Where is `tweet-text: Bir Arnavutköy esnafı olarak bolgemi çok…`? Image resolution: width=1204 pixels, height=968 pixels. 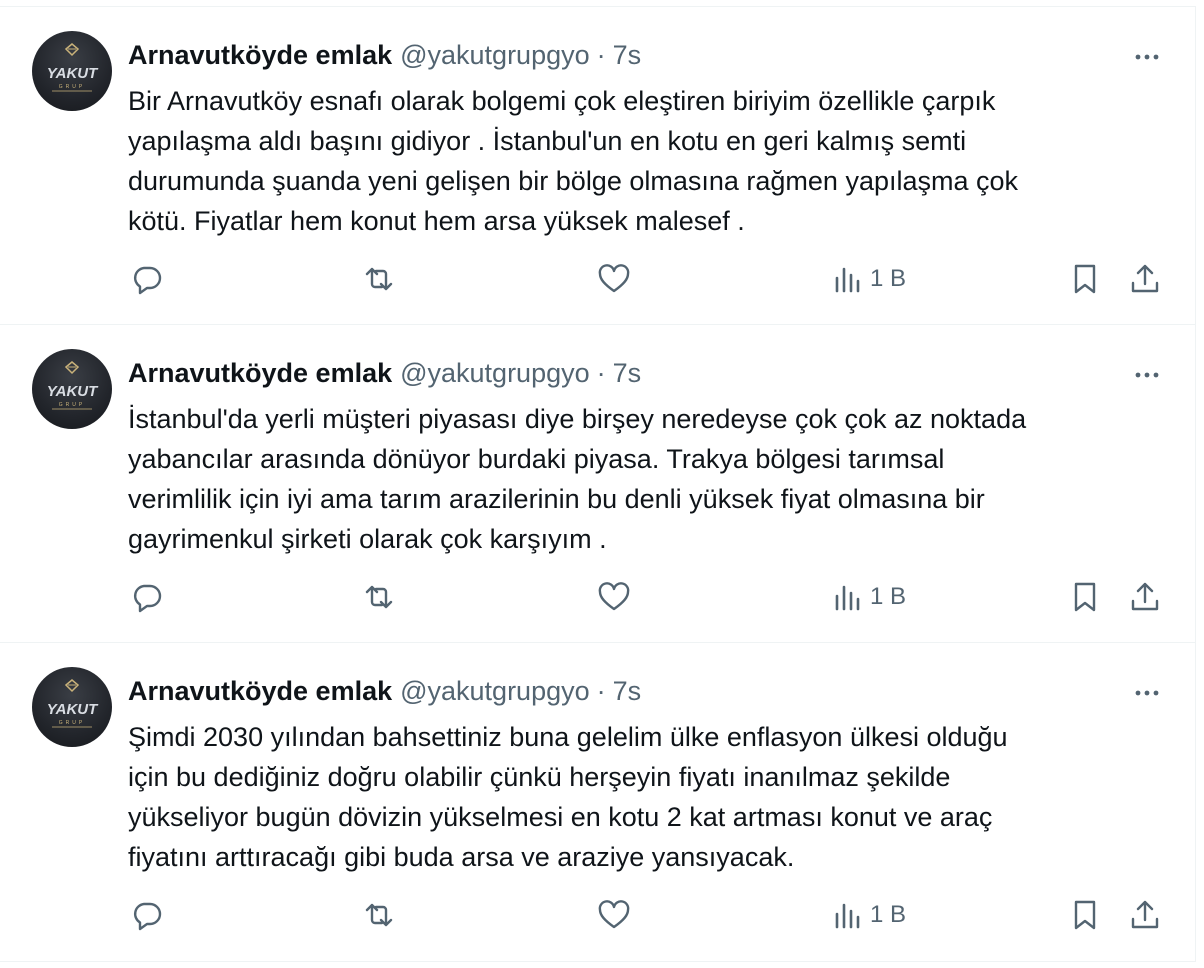 tweet-text: Bir Arnavutköy esnafı olarak bolgemi çok… is located at coordinates (573, 161).